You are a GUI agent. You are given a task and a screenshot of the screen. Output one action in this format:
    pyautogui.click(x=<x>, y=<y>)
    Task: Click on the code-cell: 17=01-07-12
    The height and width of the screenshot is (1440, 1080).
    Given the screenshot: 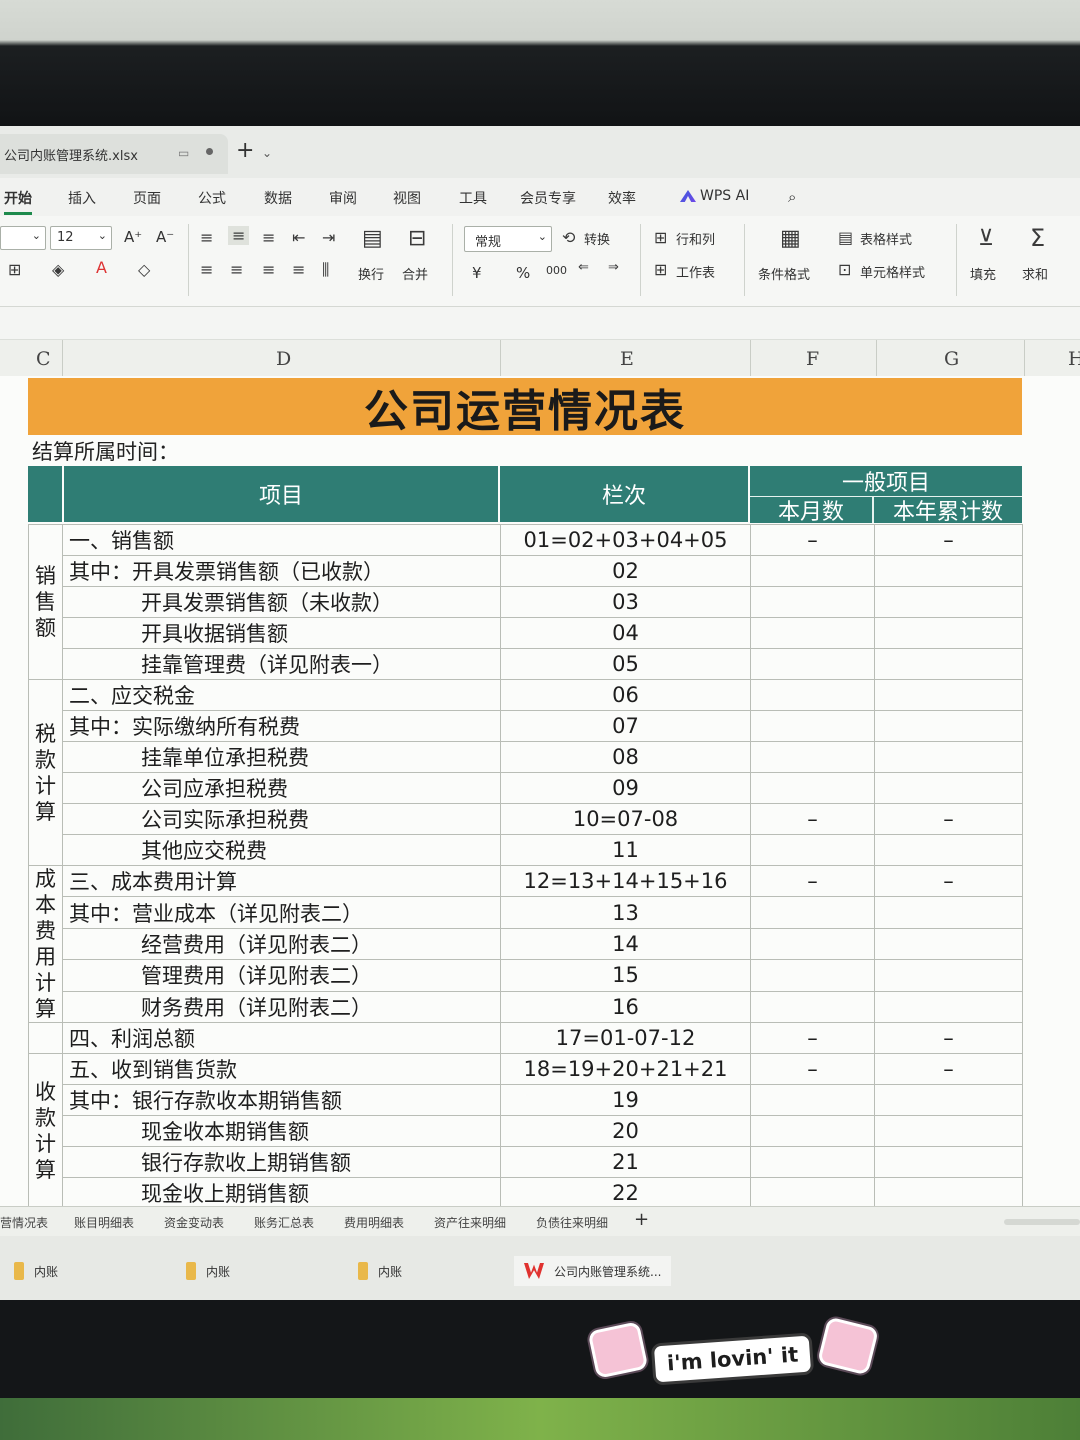 What is the action you would take?
    pyautogui.click(x=625, y=1038)
    